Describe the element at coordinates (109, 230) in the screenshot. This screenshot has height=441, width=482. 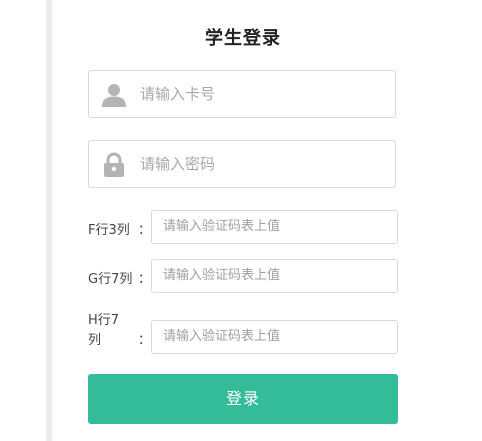
I see `captcha-label-1: F行3列` at that location.